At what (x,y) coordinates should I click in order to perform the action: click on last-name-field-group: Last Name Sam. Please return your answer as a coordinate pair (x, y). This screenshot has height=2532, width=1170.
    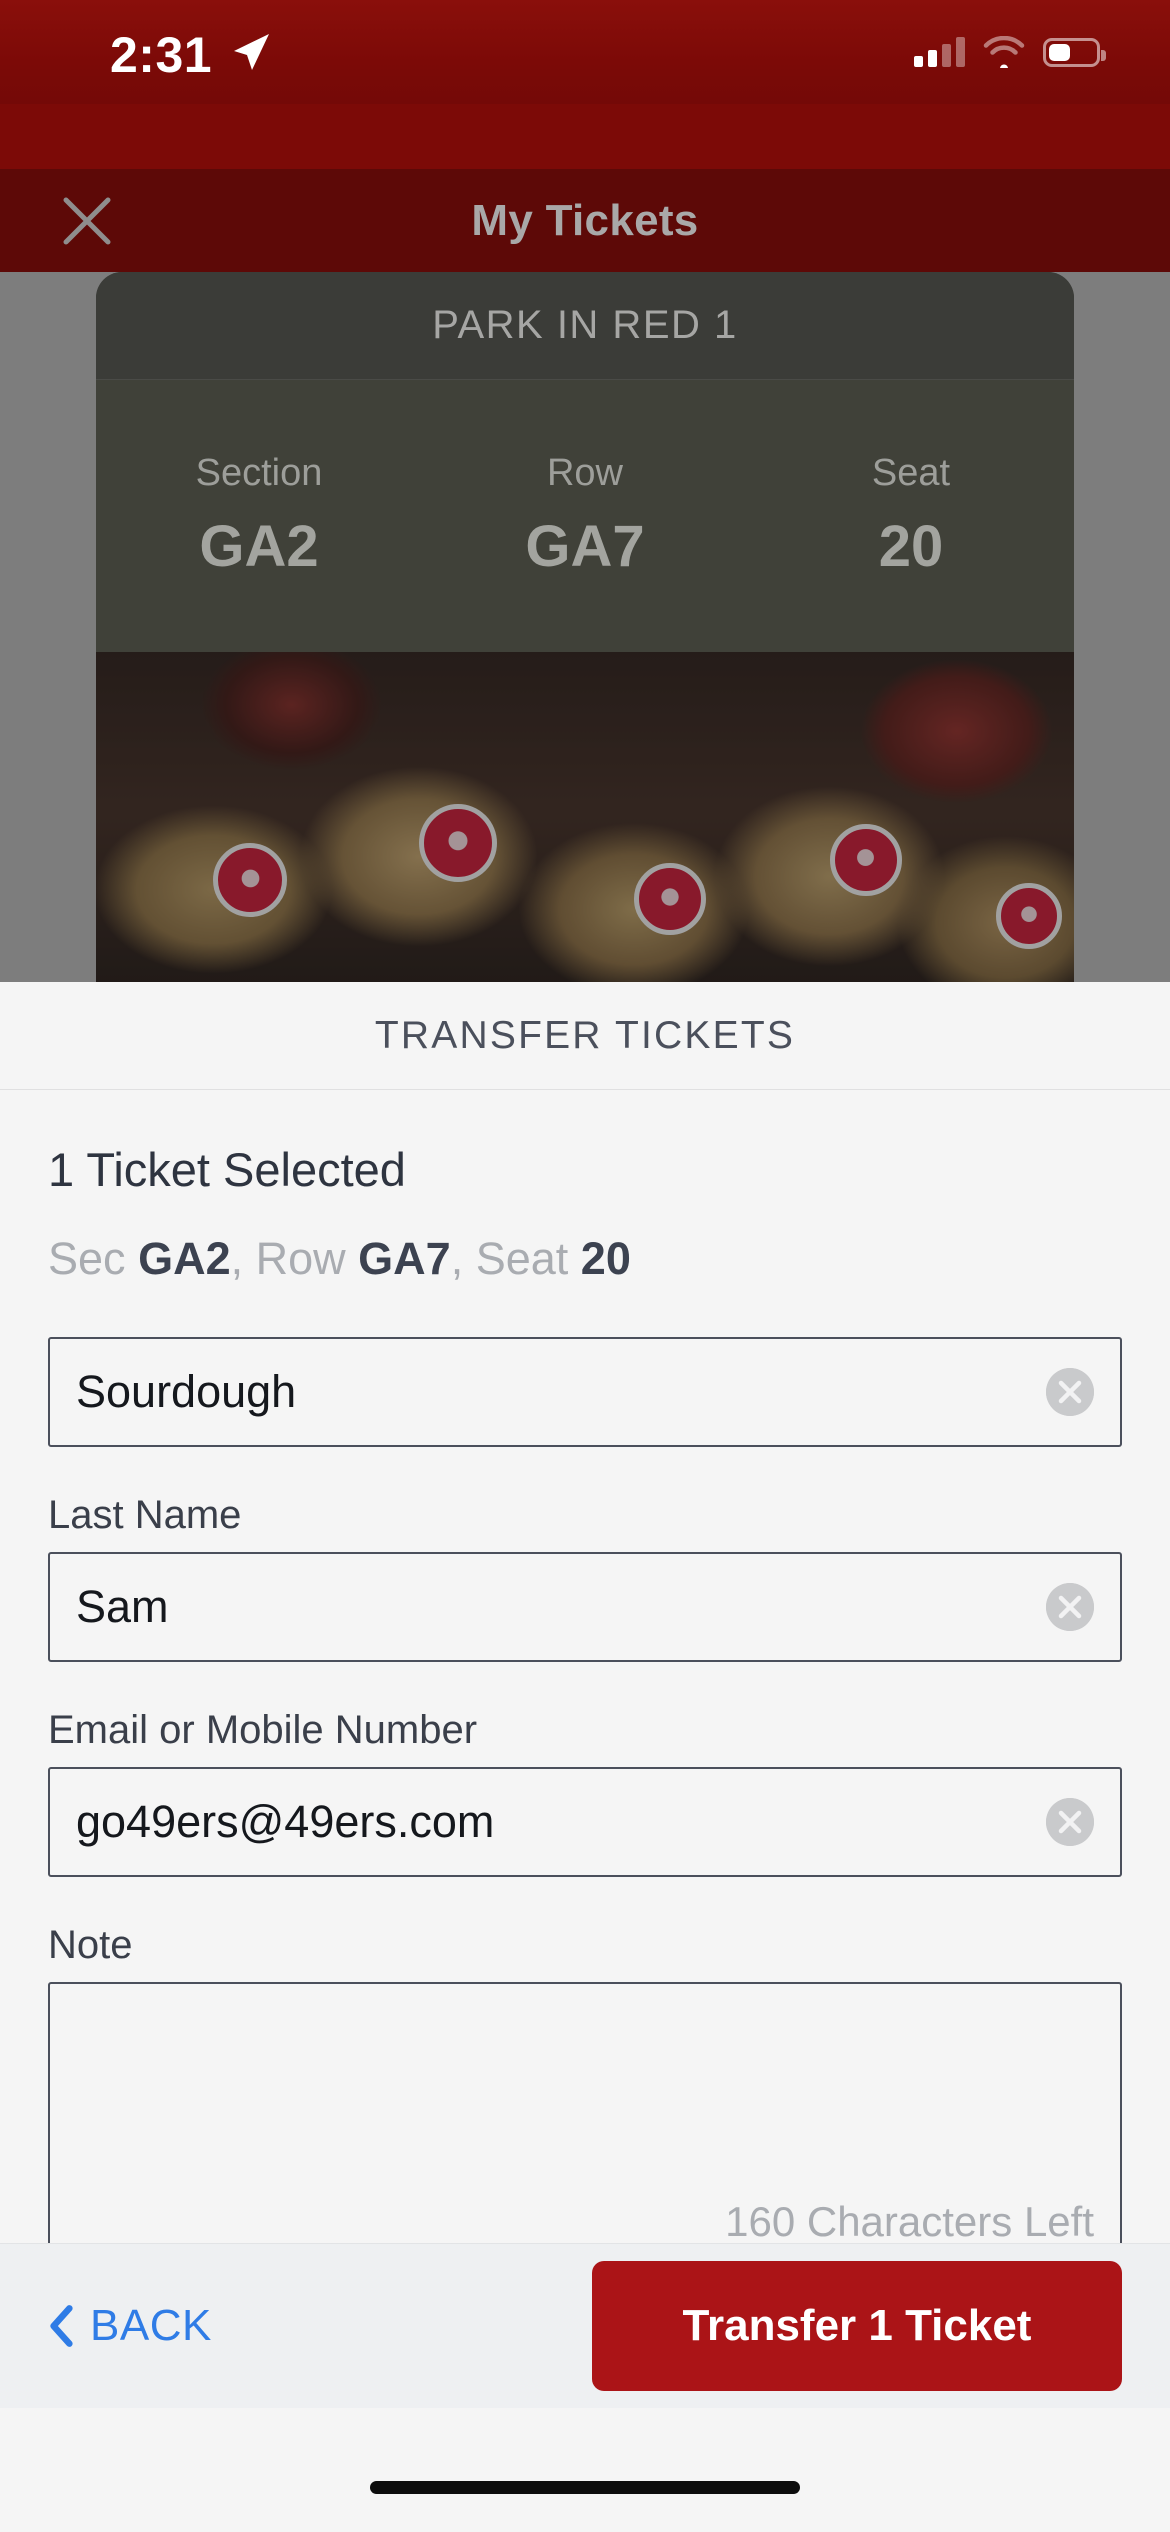
    Looking at the image, I should click on (585, 1577).